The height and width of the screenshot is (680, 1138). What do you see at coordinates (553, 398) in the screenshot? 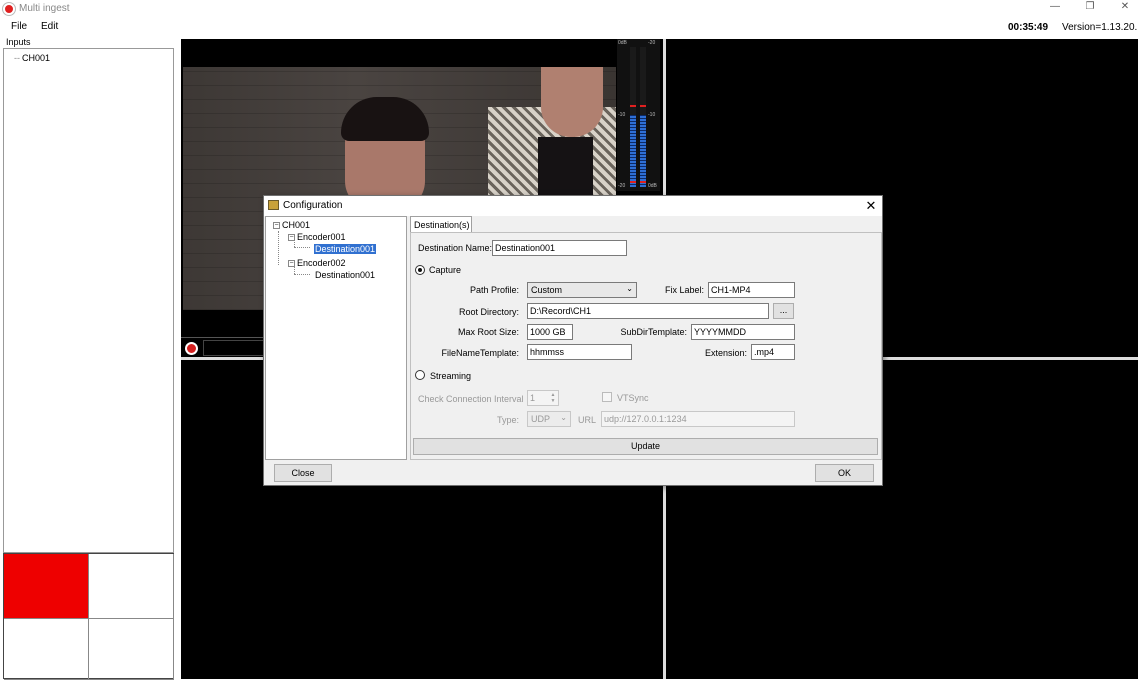
I see `spinner-arrows-icon: ▲ ▼` at bounding box center [553, 398].